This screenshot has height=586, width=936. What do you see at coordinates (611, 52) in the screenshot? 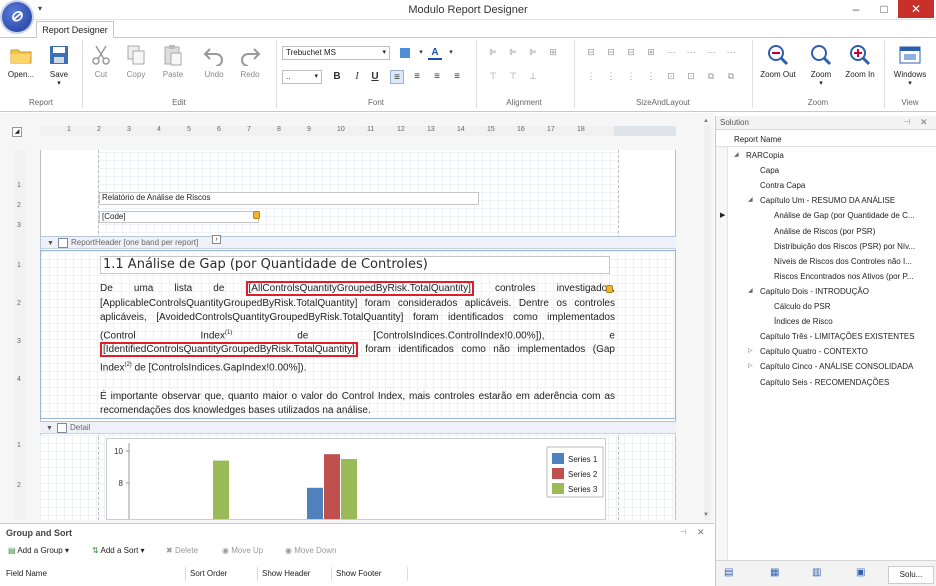
I see `make-same-height-icon: ⊟` at bounding box center [611, 52].